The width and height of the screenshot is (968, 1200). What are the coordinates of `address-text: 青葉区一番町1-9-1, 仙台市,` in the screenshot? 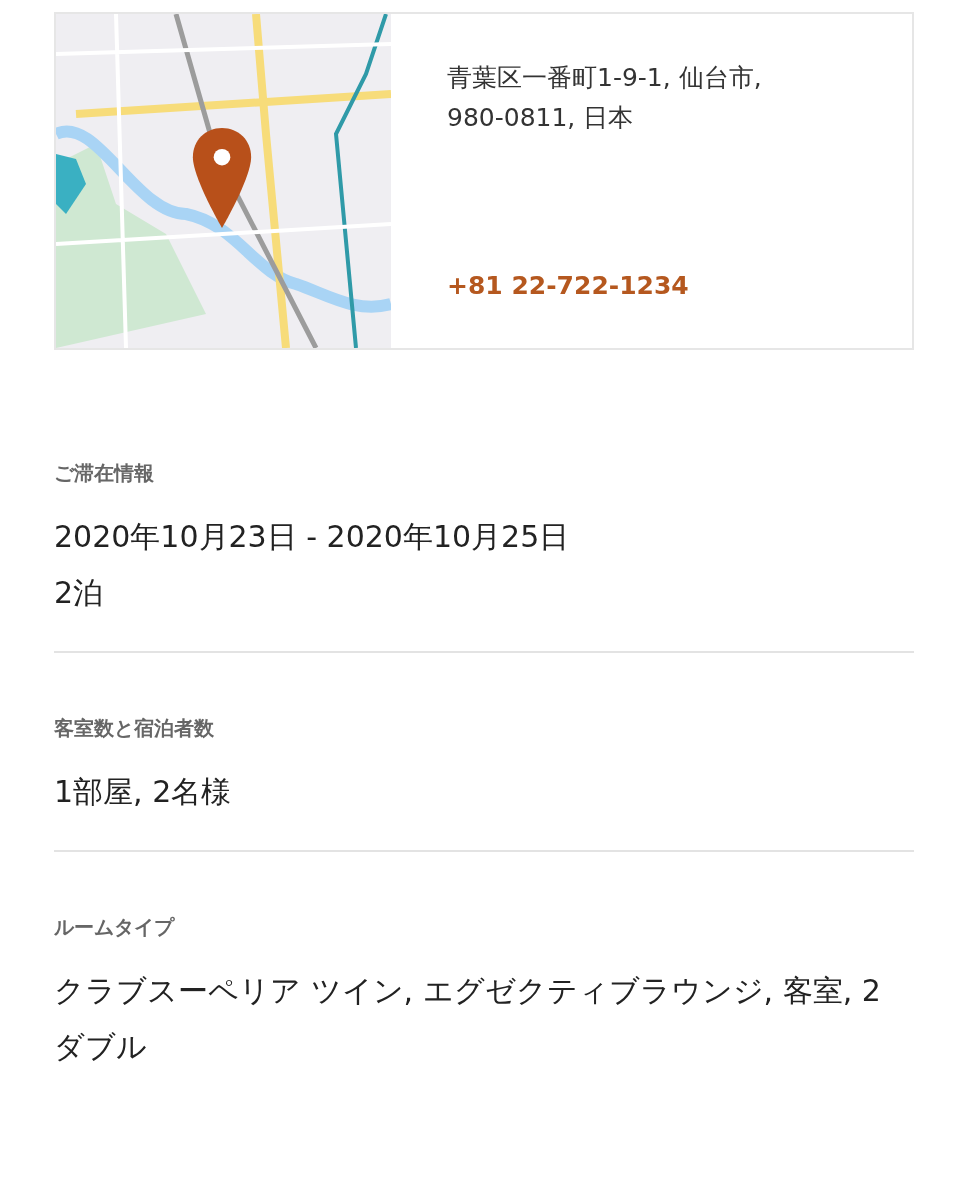 It's located at (605, 78).